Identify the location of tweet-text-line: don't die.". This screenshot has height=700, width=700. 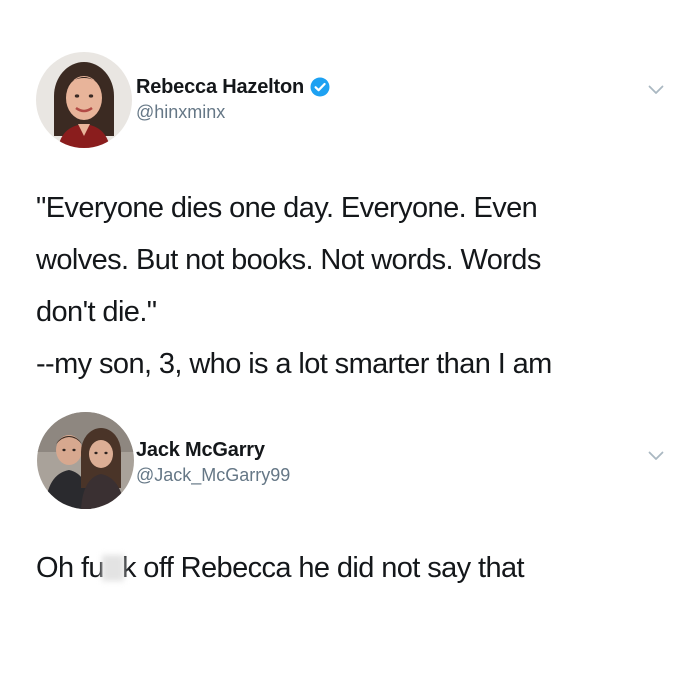
(96, 312).